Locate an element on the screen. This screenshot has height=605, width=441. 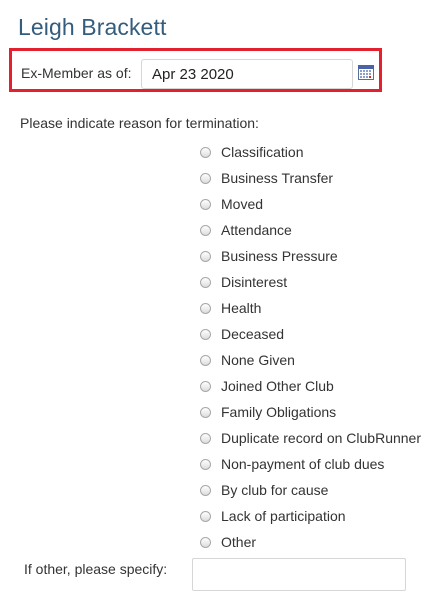
calendar-icon is located at coordinates (366, 72).